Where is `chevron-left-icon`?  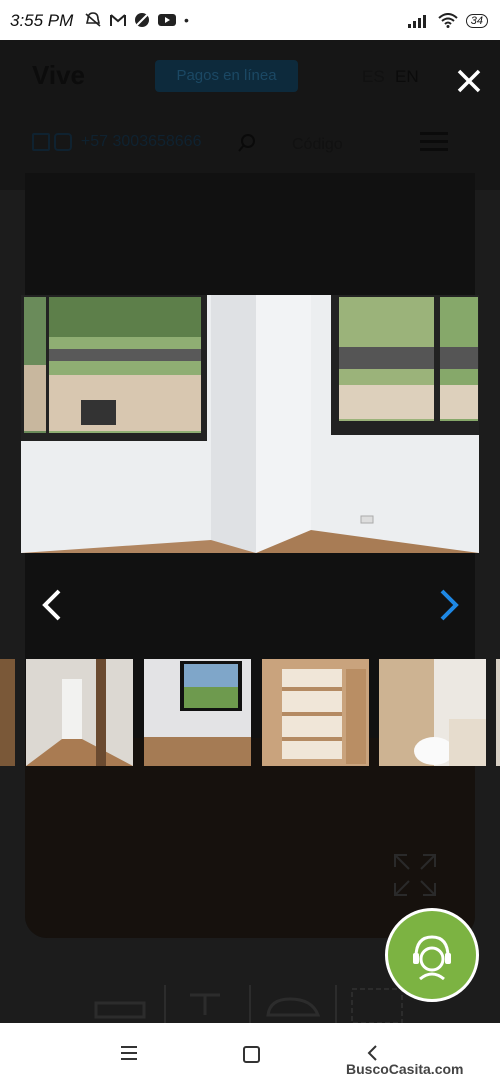
chevron-left-icon is located at coordinates (53, 605).